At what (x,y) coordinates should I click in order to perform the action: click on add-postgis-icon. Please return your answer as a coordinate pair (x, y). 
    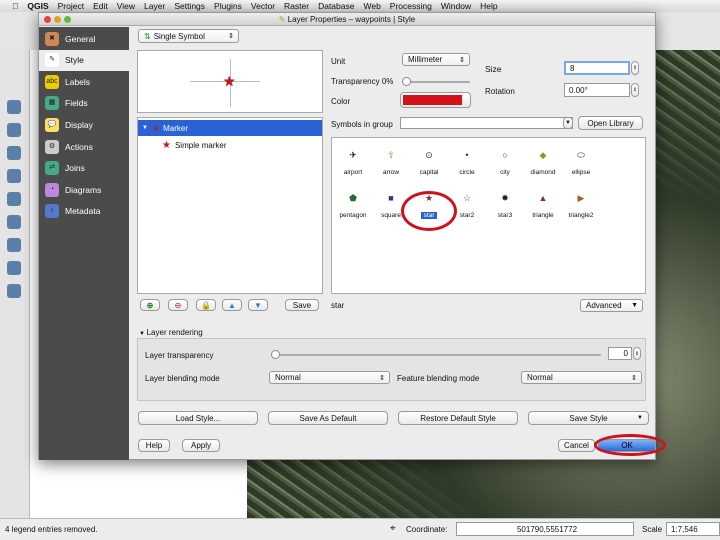
    Looking at the image, I should click on (14, 153).